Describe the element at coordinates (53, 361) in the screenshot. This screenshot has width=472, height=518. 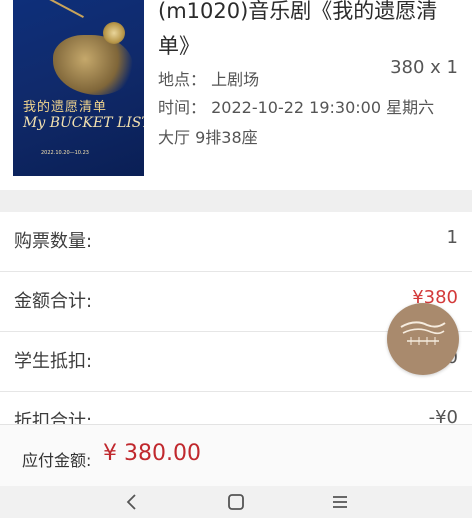
I see `row-label: 学生抵扣:` at that location.